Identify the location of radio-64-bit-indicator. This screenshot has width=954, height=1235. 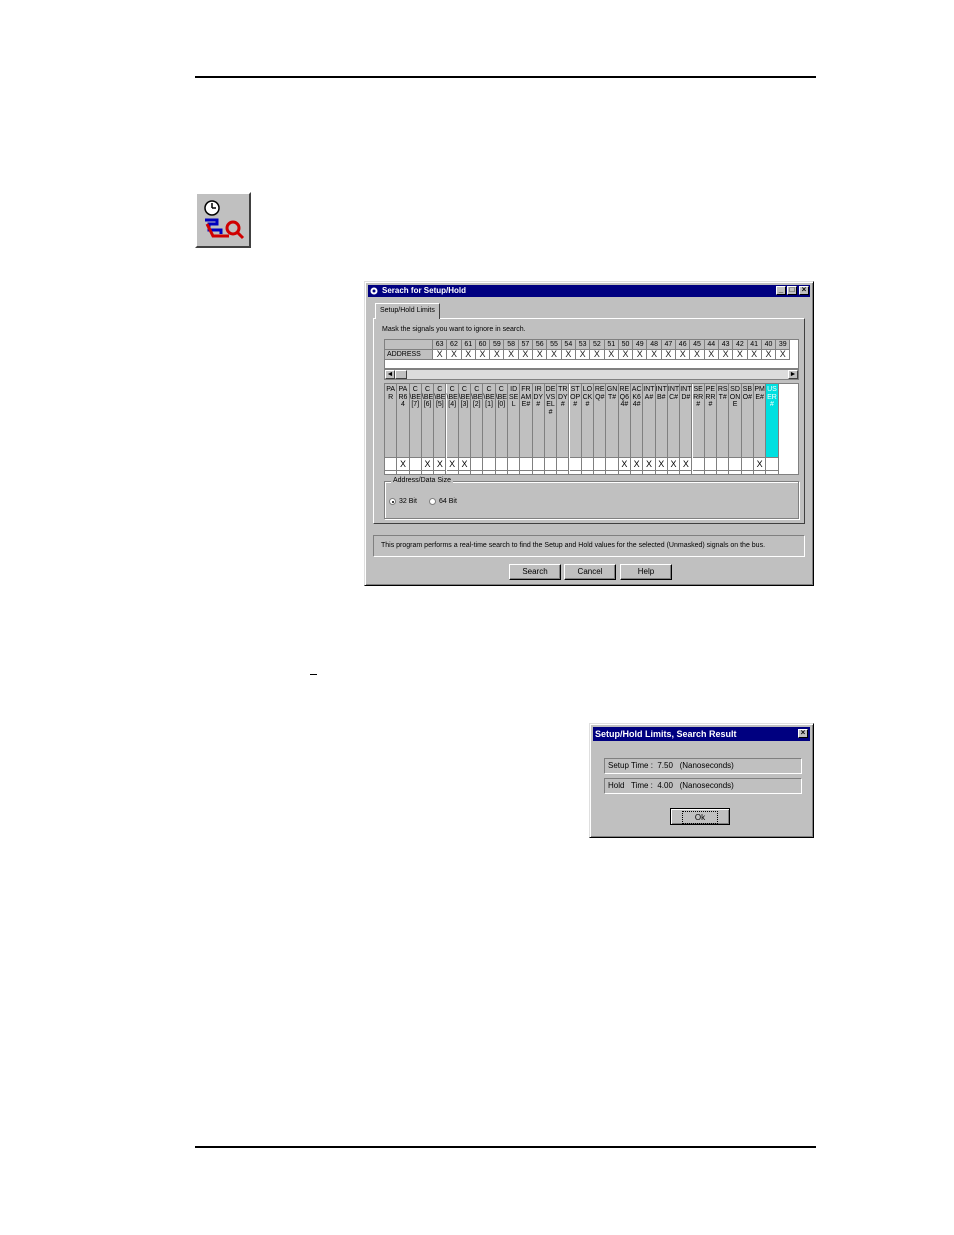
(432, 501).